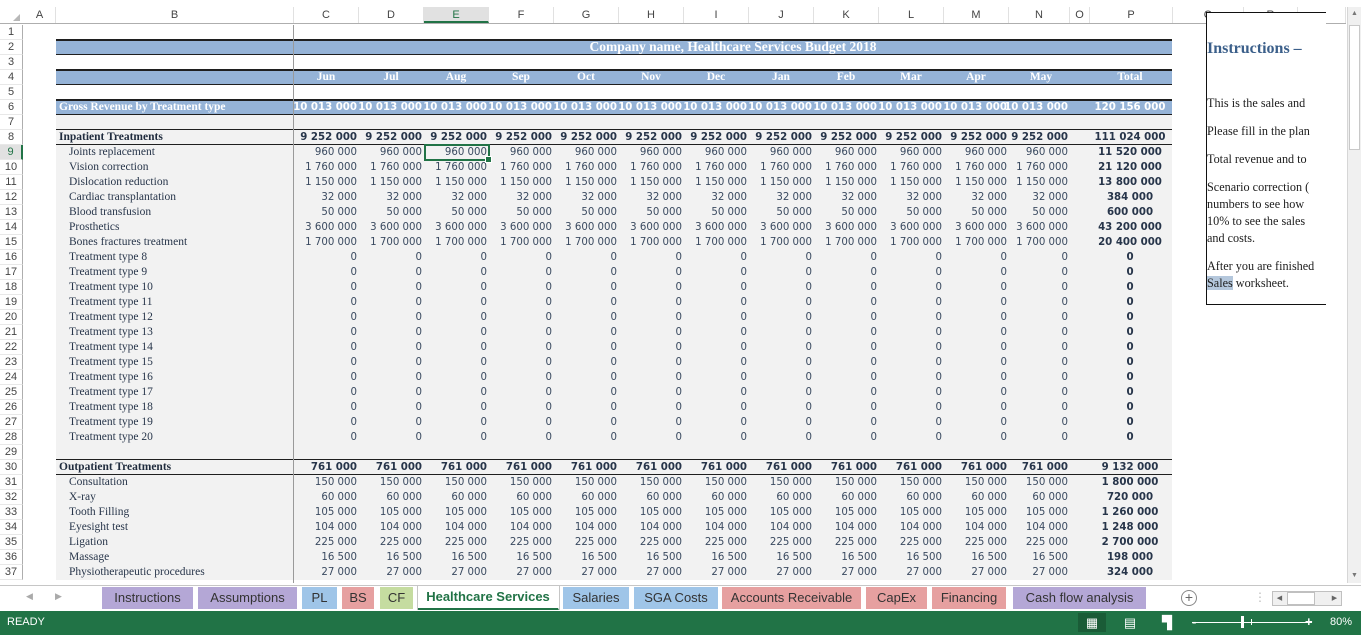  I want to click on treatment-label: Treatment type 11, so click(110, 302).